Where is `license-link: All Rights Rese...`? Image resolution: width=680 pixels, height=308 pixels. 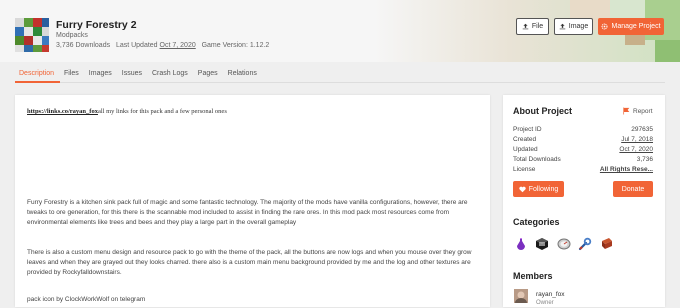
license-link: All Rights Rese... is located at coordinates (626, 169).